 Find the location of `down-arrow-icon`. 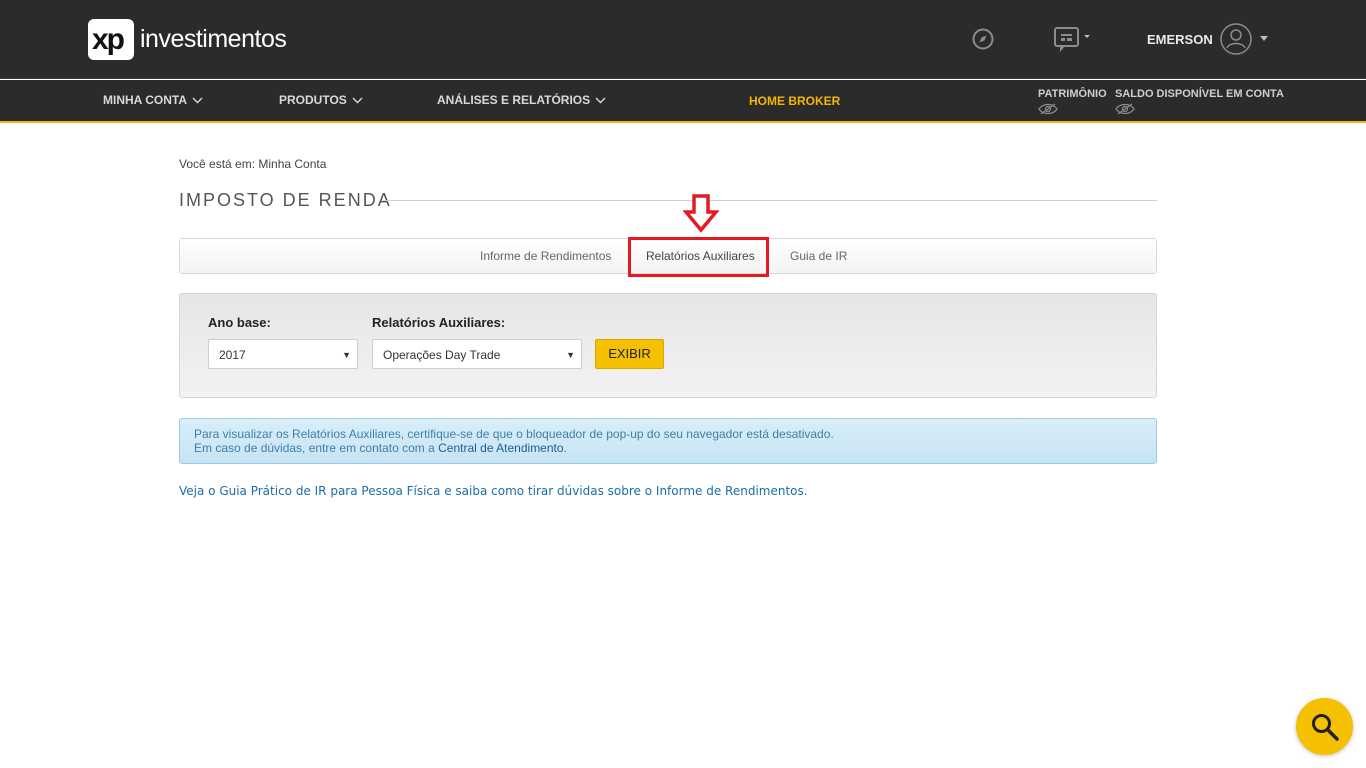

down-arrow-icon is located at coordinates (701, 213).